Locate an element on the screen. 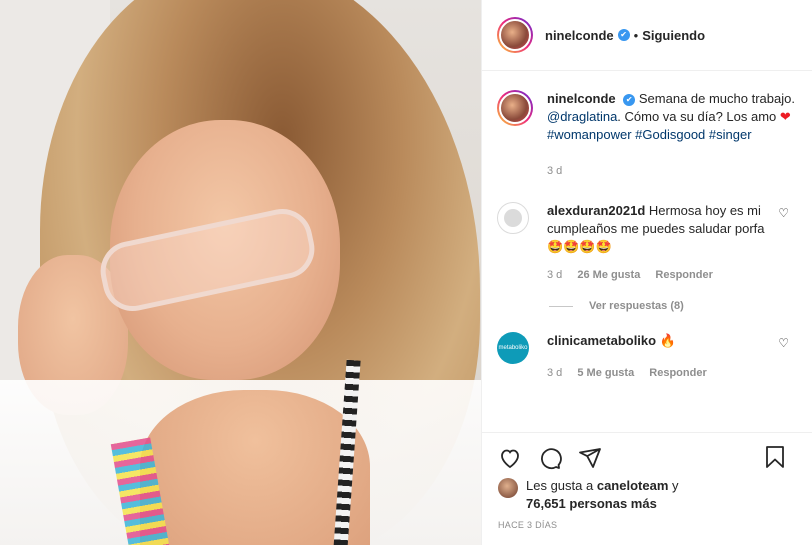  comment-text: 🔥 is located at coordinates (667, 340).